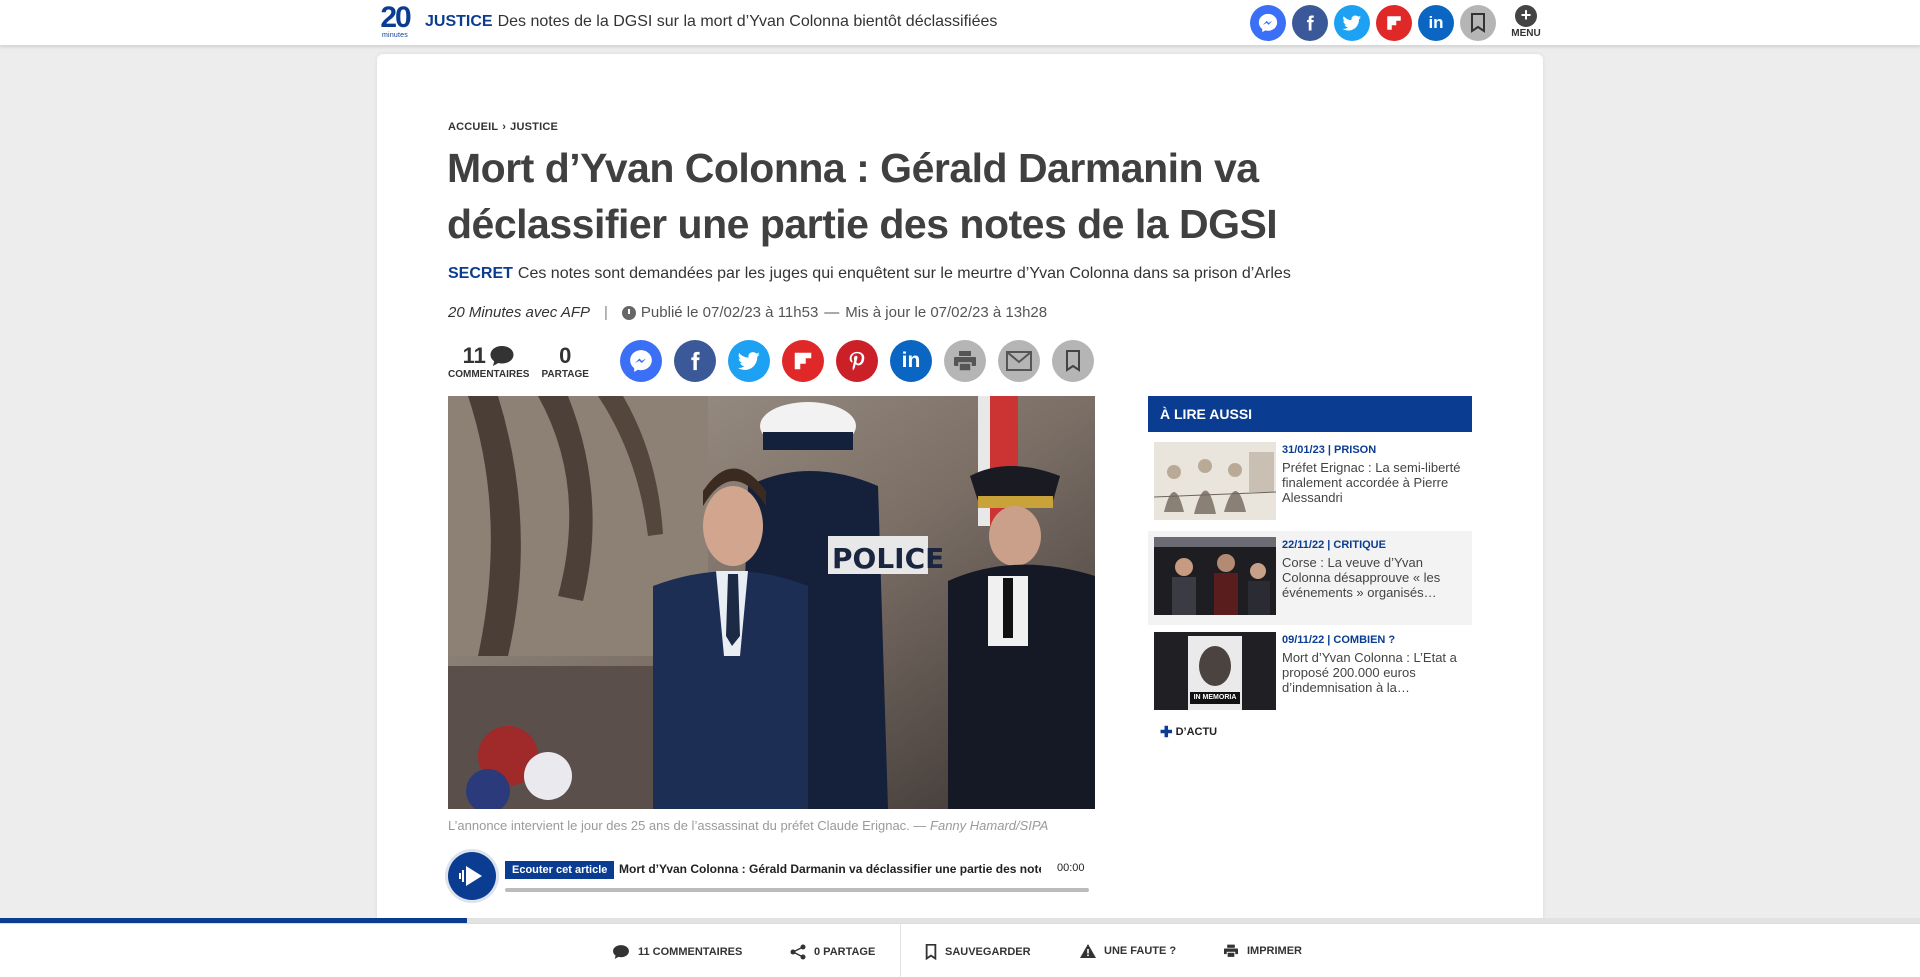  Describe the element at coordinates (1215, 697) in the screenshot. I see `poster-caption: IN MEMORIA` at that location.